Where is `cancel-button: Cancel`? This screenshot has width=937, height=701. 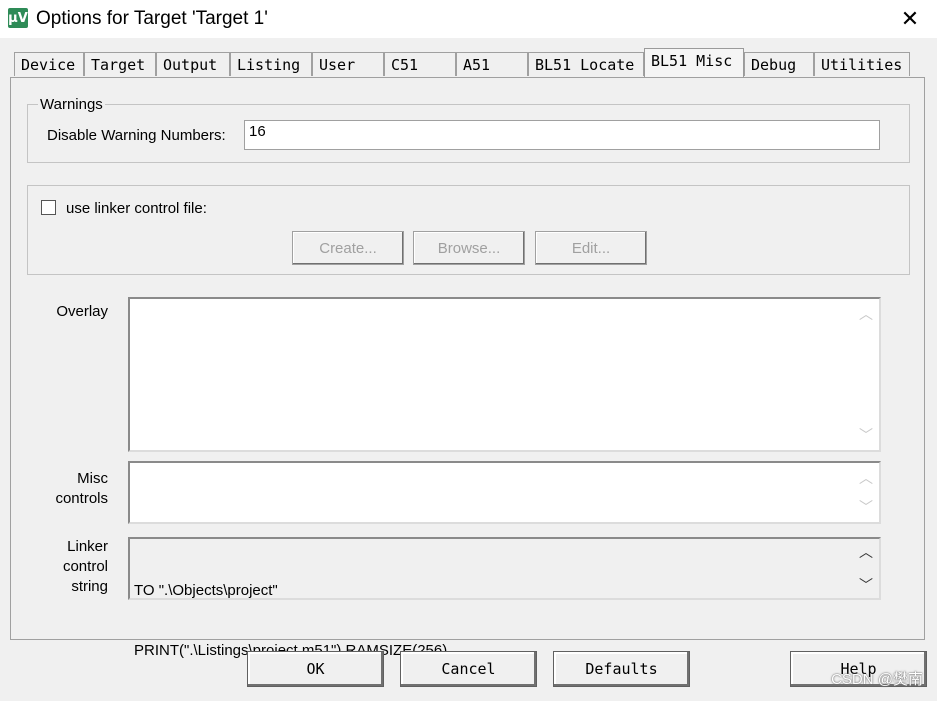 cancel-button: Cancel is located at coordinates (468, 669).